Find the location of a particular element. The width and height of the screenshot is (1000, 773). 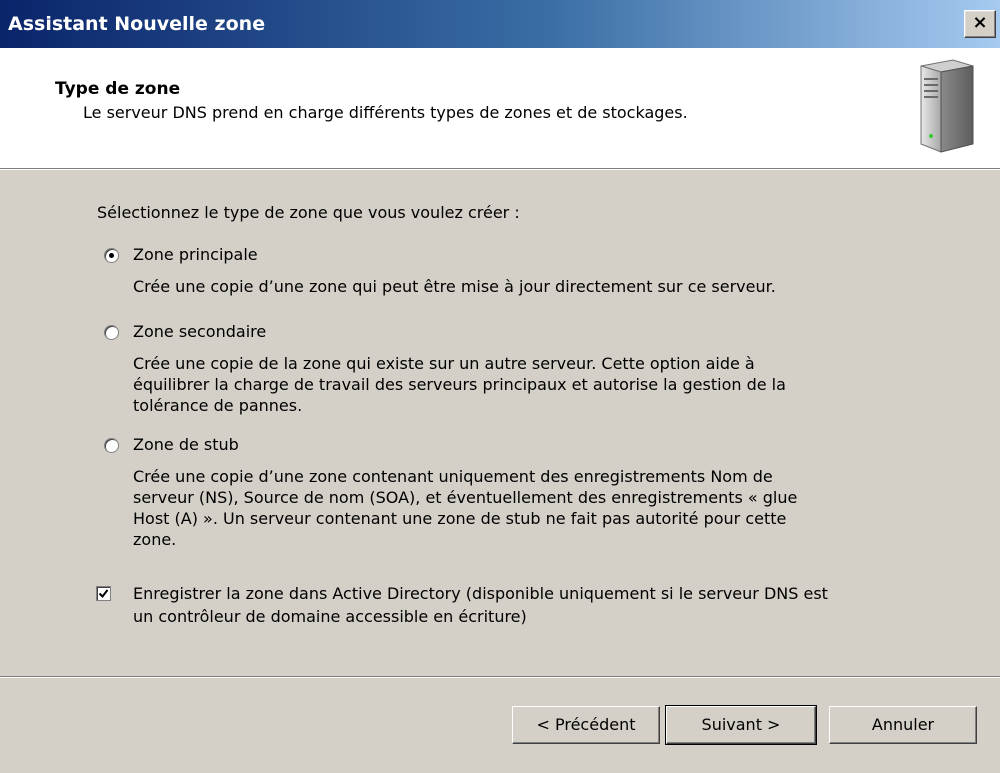

checkmark-icon is located at coordinates (103, 594).